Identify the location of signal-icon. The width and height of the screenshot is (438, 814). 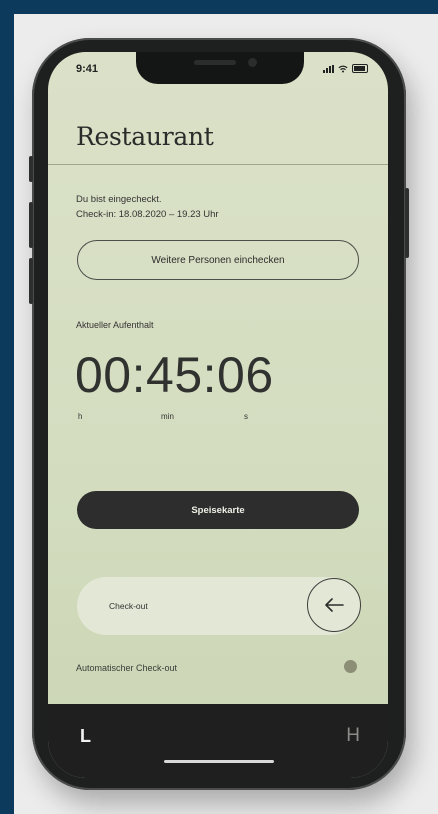
(328, 69).